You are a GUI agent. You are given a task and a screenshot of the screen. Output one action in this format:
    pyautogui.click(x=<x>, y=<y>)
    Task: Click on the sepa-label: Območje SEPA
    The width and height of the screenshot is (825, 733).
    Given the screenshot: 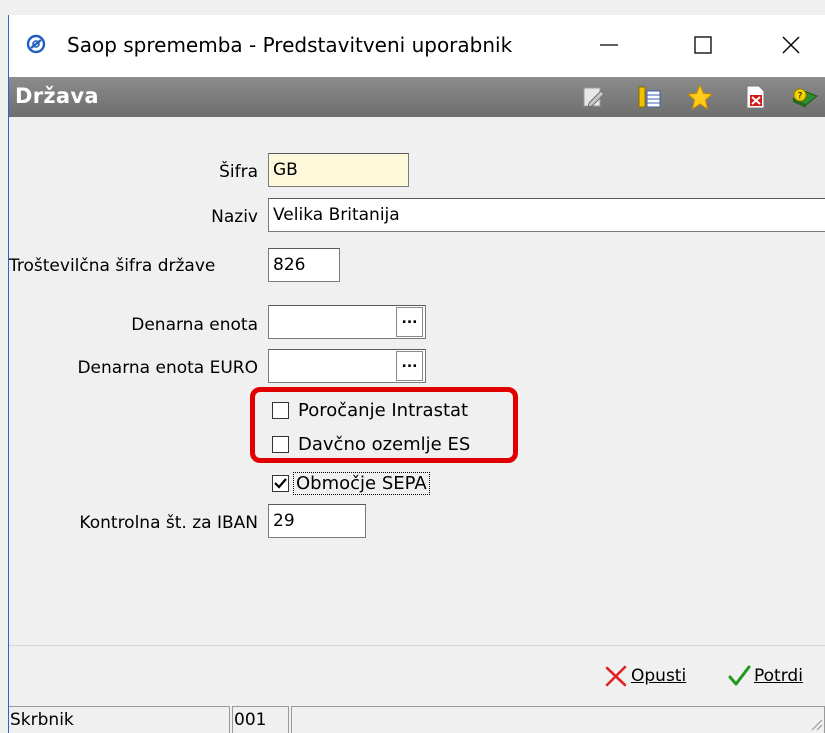 What is the action you would take?
    pyautogui.click(x=361, y=483)
    